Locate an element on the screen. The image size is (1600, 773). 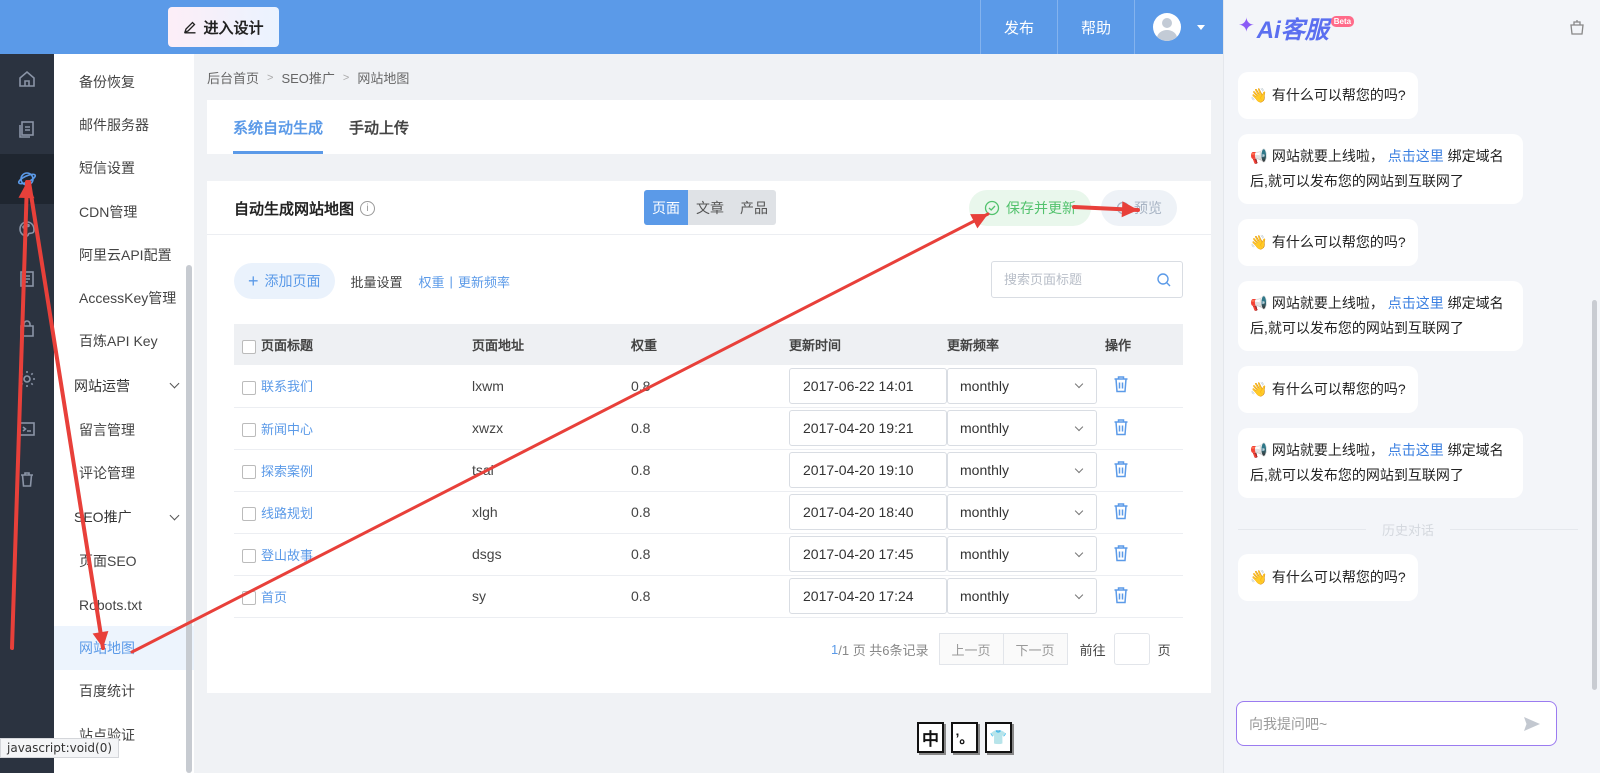
page-title-link: 新闻中心 is located at coordinates (287, 429).